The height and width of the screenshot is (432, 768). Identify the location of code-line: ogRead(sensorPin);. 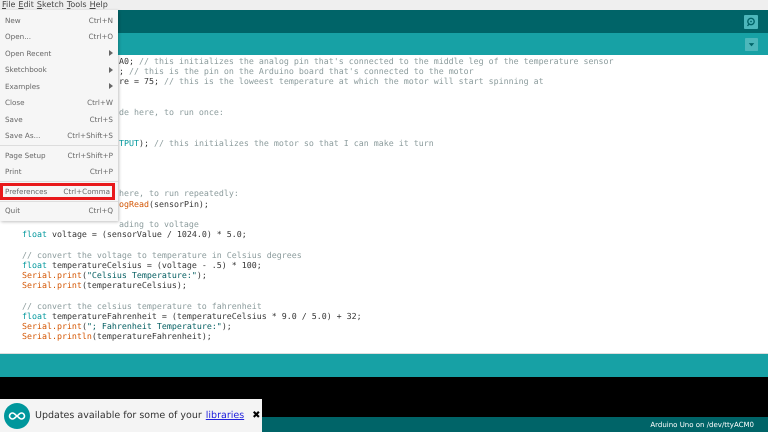
(164, 203).